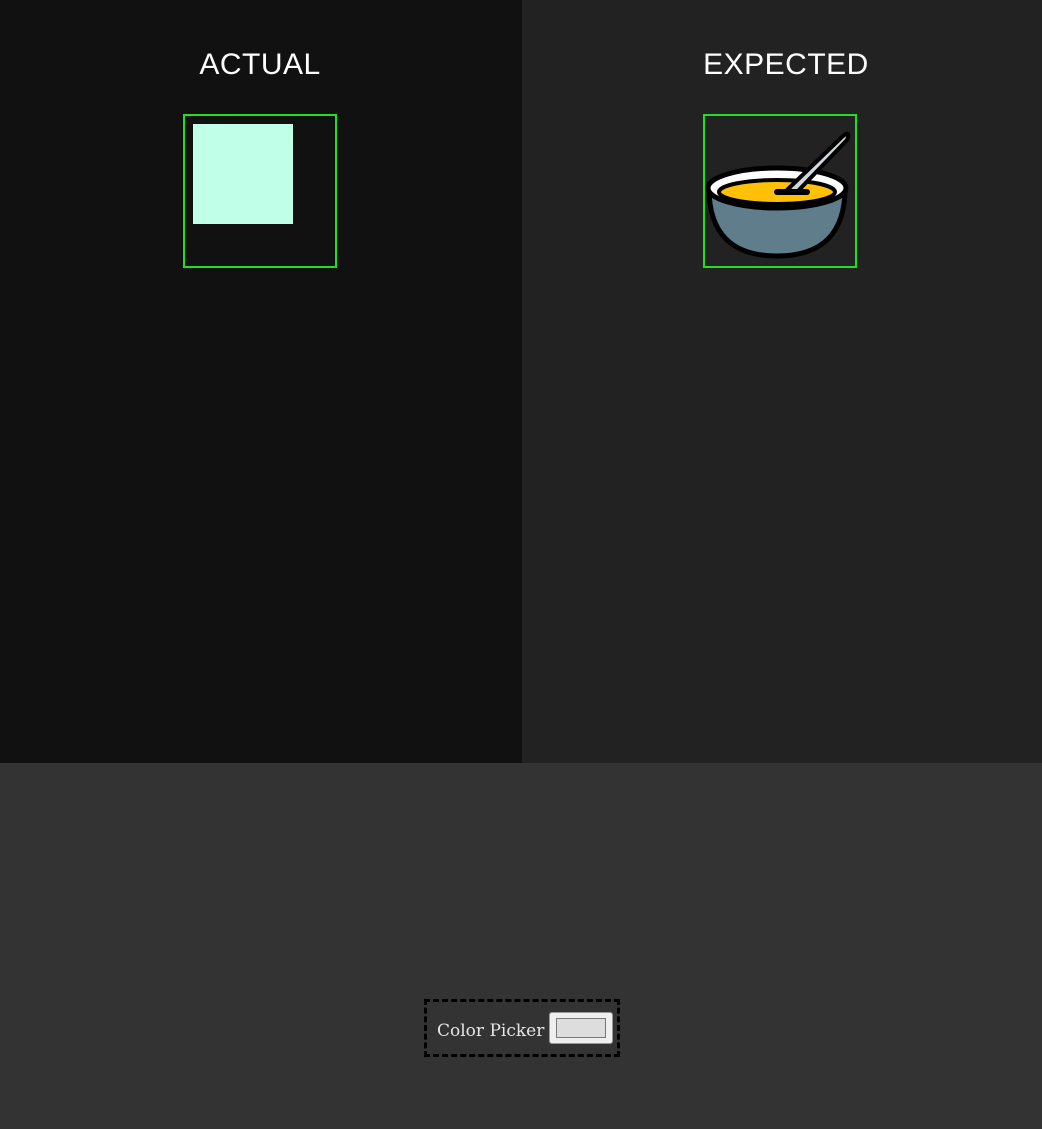  What do you see at coordinates (243, 174) in the screenshot?
I see `actual-square` at bounding box center [243, 174].